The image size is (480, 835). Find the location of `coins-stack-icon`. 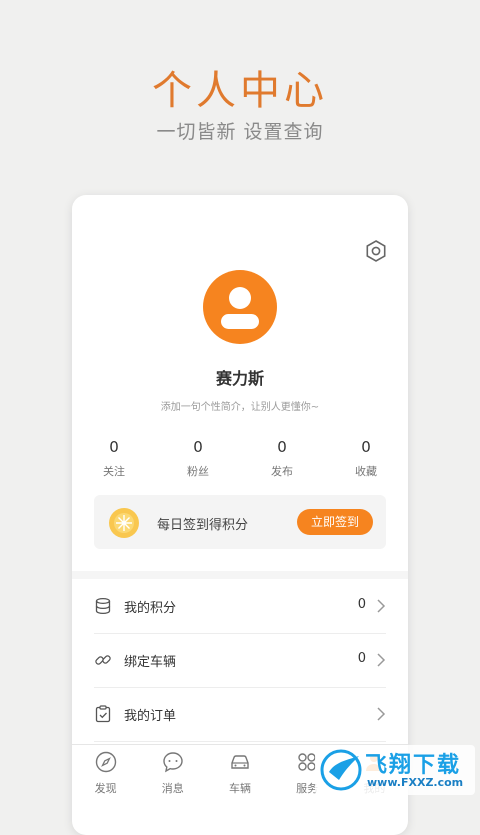

coins-stack-icon is located at coordinates (103, 606).